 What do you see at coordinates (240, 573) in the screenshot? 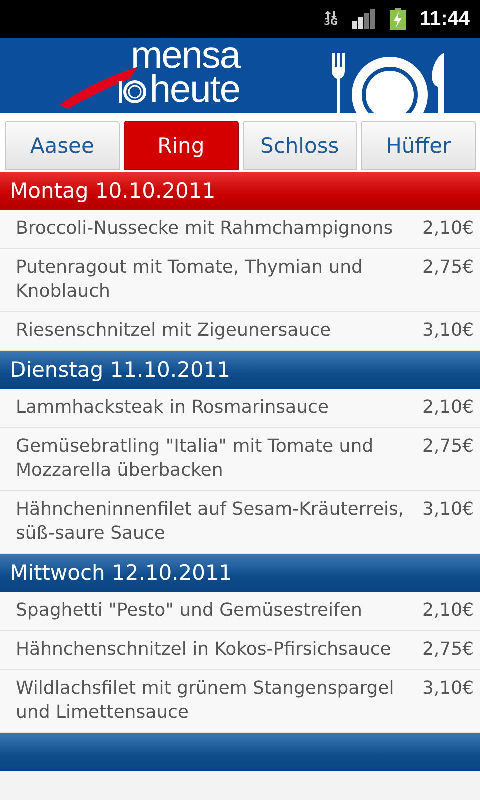
I see `day-header: Mittwoch 12.10.2011` at bounding box center [240, 573].